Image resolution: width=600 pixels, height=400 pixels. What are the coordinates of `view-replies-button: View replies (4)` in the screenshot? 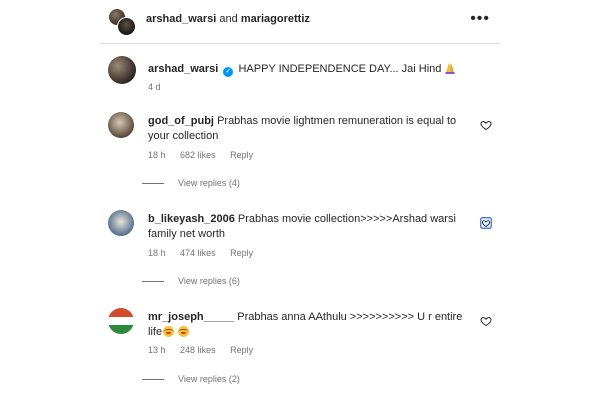 It's located at (191, 183).